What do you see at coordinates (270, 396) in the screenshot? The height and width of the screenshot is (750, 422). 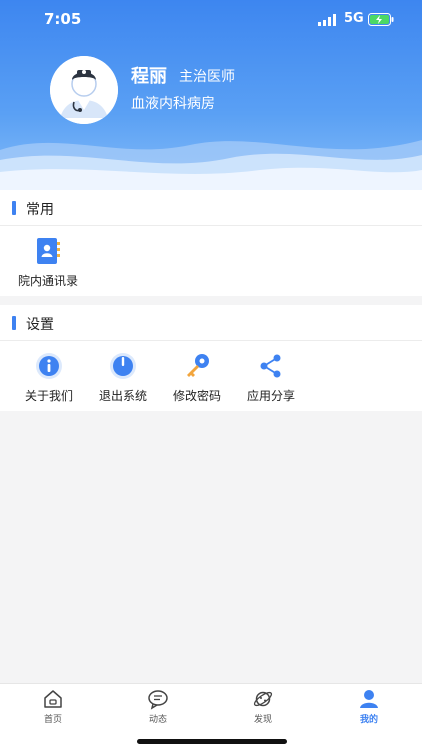 I see `share-app-label: 应用分享` at bounding box center [270, 396].